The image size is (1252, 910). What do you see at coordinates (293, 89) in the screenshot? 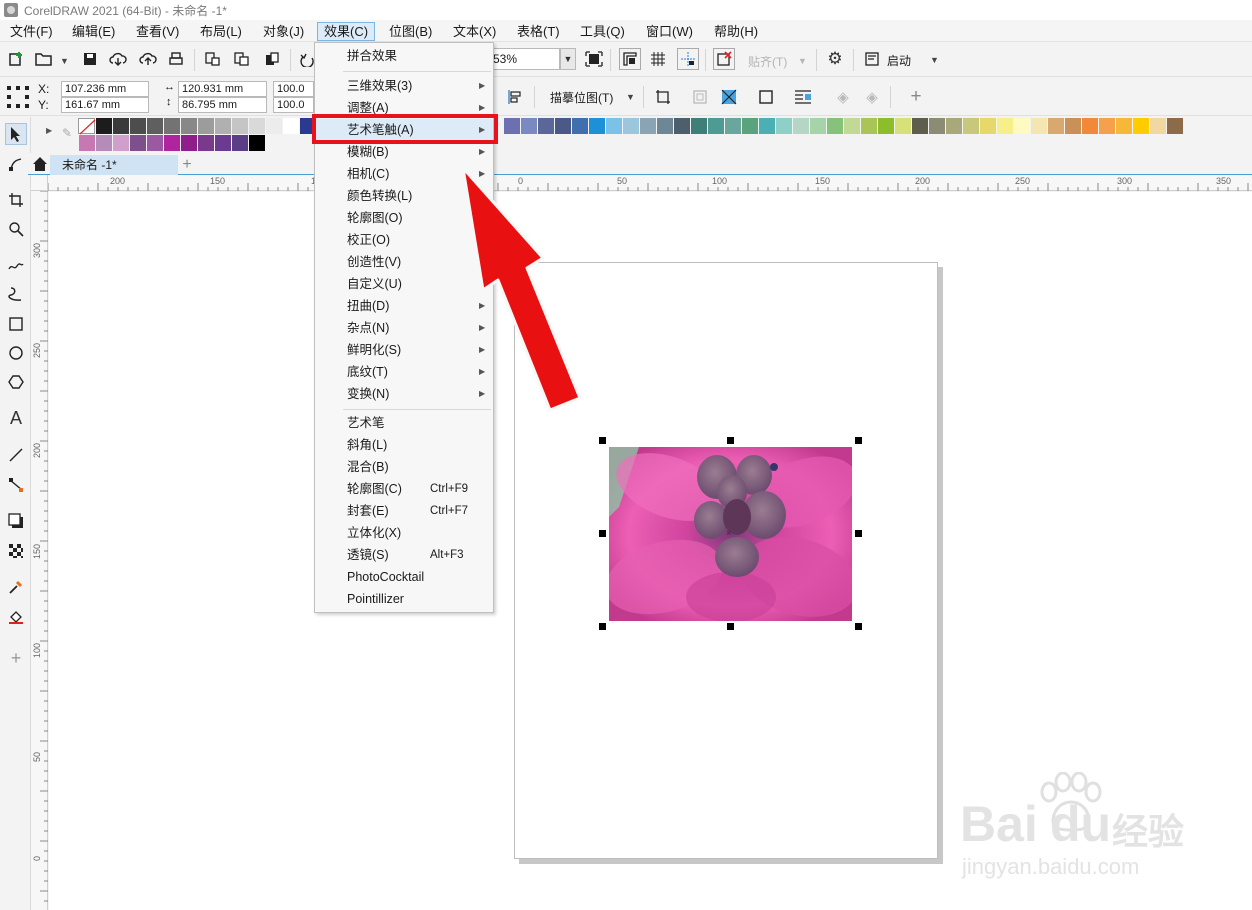
I see `scale-width-field: 100.0` at bounding box center [293, 89].